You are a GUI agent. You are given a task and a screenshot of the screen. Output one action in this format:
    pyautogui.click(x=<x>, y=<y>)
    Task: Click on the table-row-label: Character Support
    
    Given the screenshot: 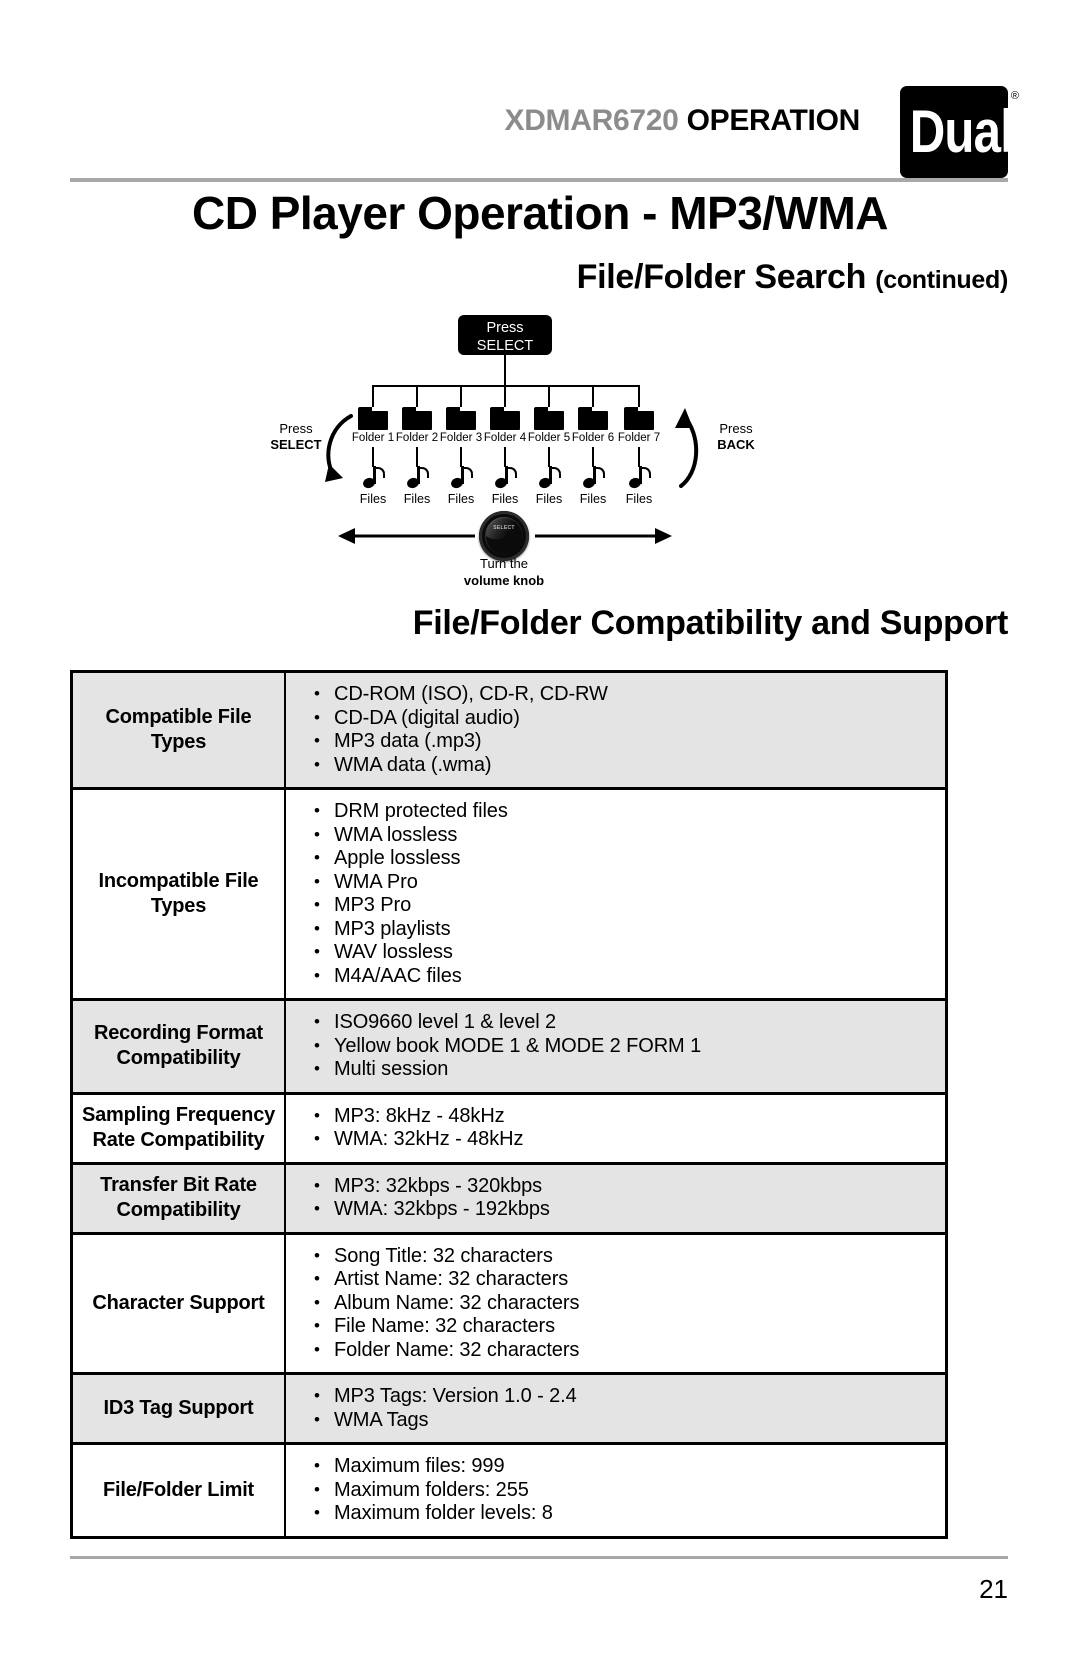 What is the action you would take?
    pyautogui.click(x=179, y=1303)
    